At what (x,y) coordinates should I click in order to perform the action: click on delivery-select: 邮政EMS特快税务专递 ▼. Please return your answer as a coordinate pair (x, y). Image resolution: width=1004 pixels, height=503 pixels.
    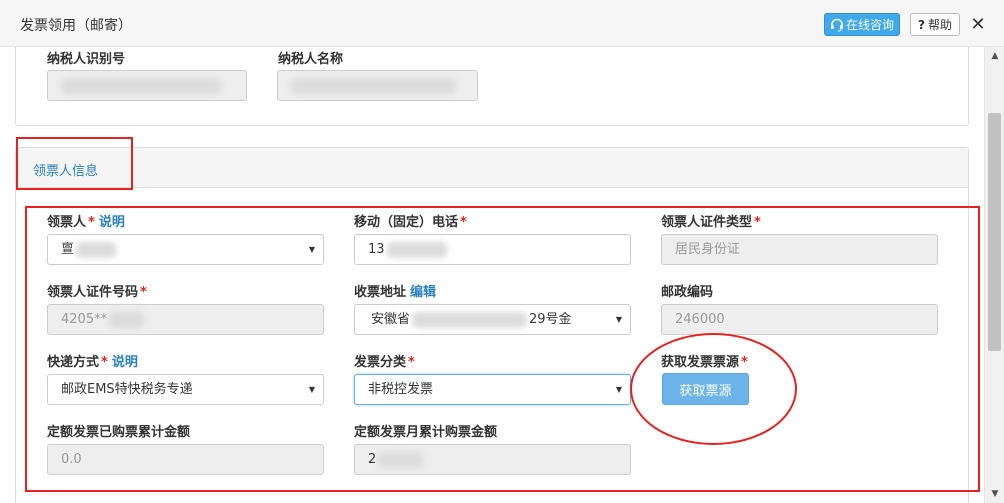
    Looking at the image, I should click on (185, 389).